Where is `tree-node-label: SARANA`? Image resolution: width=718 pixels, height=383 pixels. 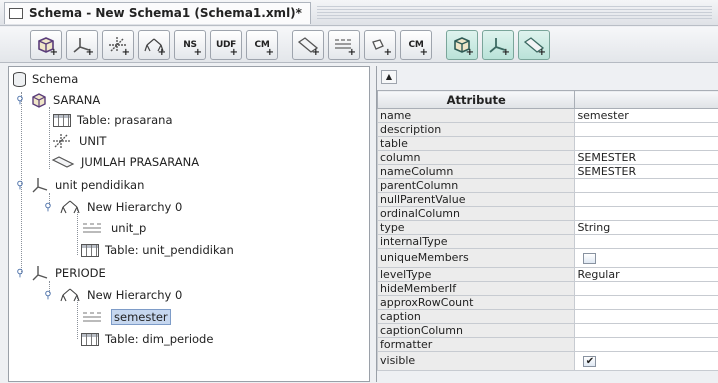 tree-node-label: SARANA is located at coordinates (77, 100).